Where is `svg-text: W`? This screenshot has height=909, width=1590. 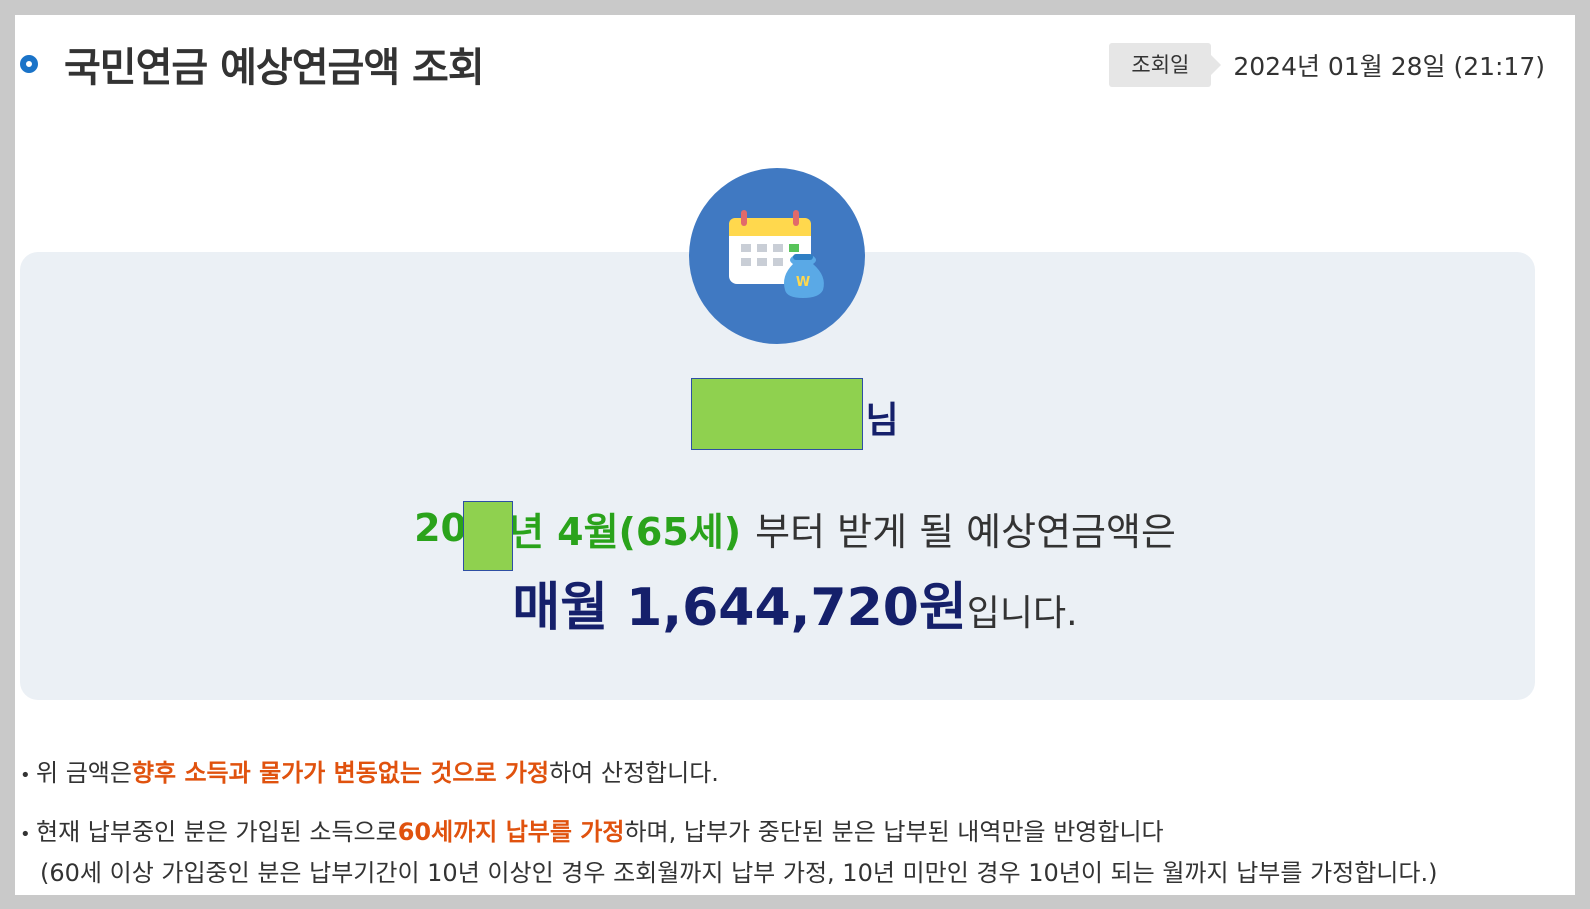
svg-text: W is located at coordinates (803, 282).